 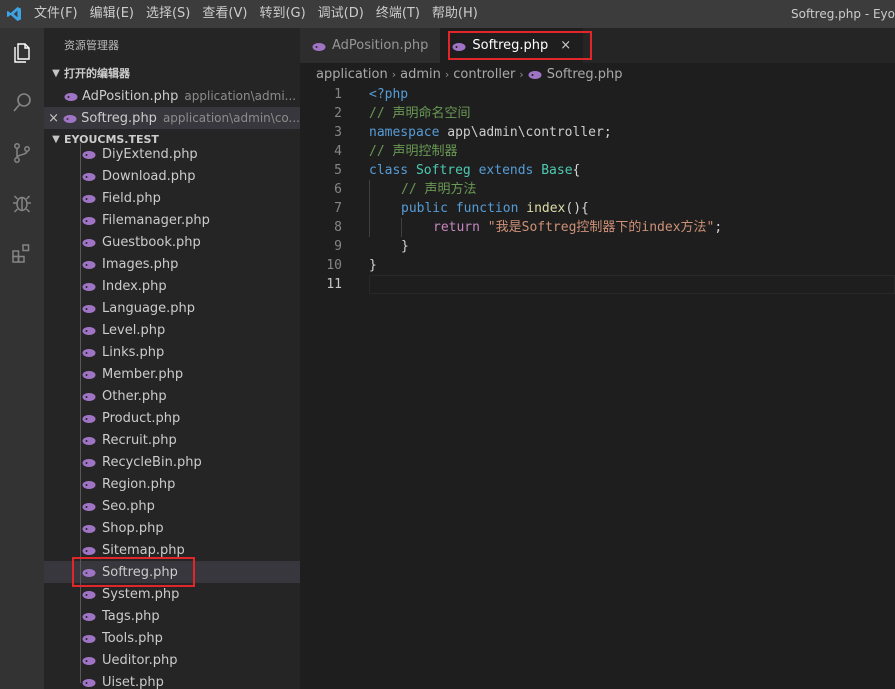 What do you see at coordinates (172, 198) in the screenshot?
I see `file-item: Field.php` at bounding box center [172, 198].